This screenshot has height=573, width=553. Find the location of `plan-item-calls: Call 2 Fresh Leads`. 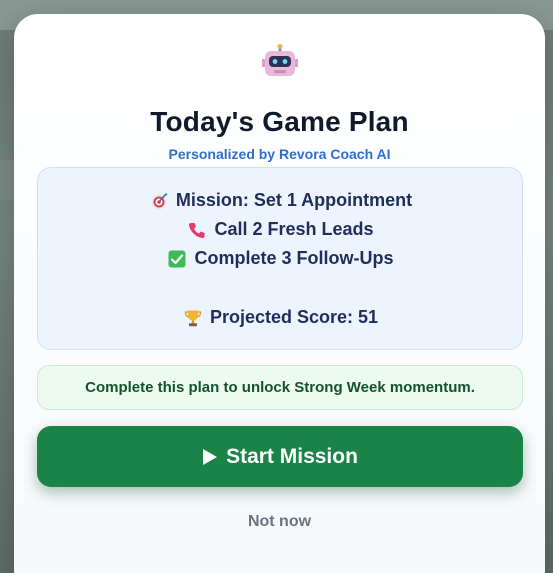

plan-item-calls: Call 2 Fresh Leads is located at coordinates (281, 229).